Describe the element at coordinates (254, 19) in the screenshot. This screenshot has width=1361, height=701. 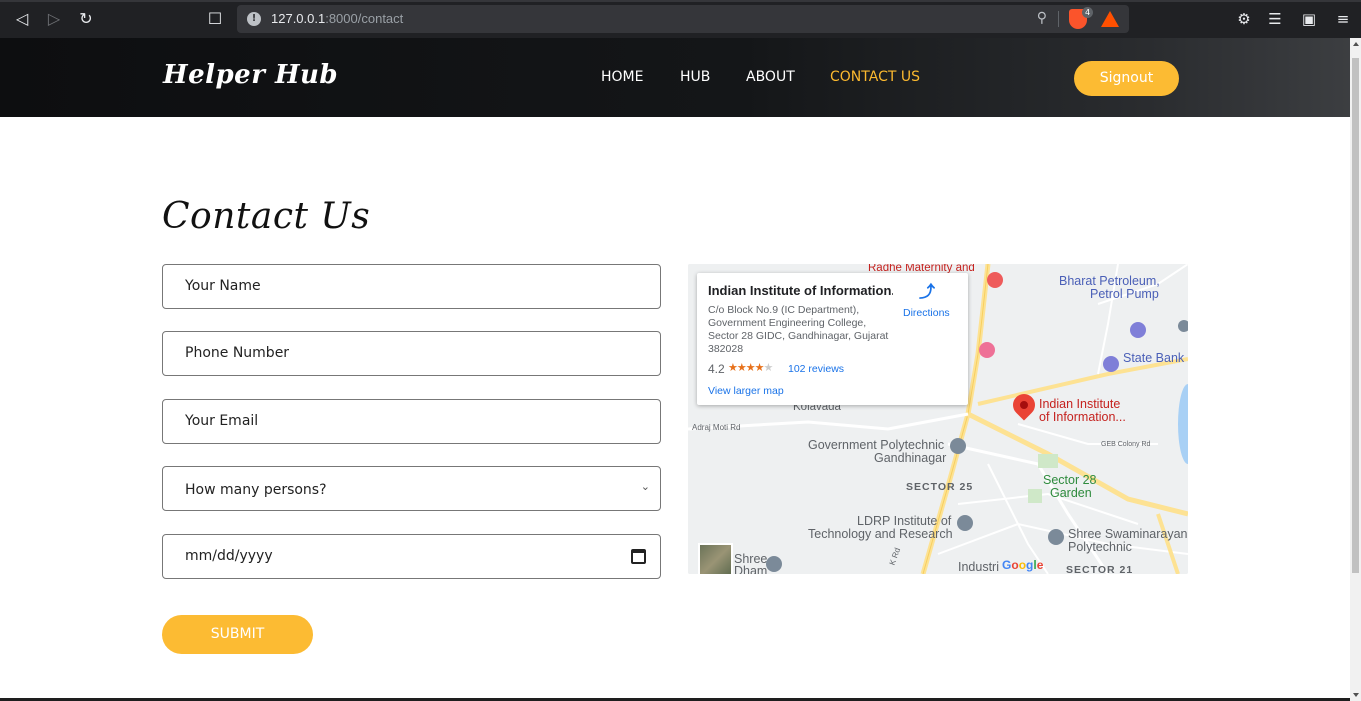
I see `site-info-icon: !` at that location.